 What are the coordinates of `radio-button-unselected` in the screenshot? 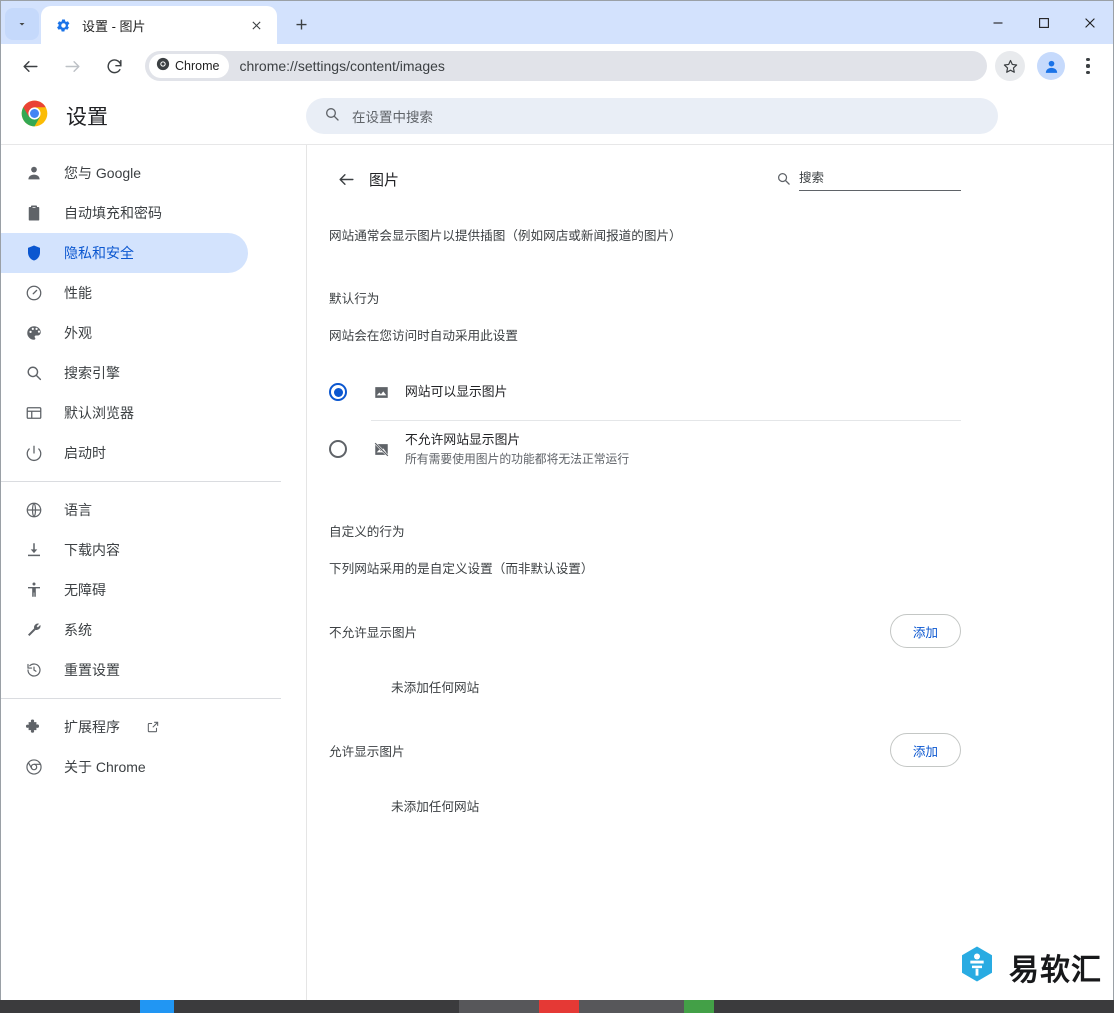 It's located at (338, 449).